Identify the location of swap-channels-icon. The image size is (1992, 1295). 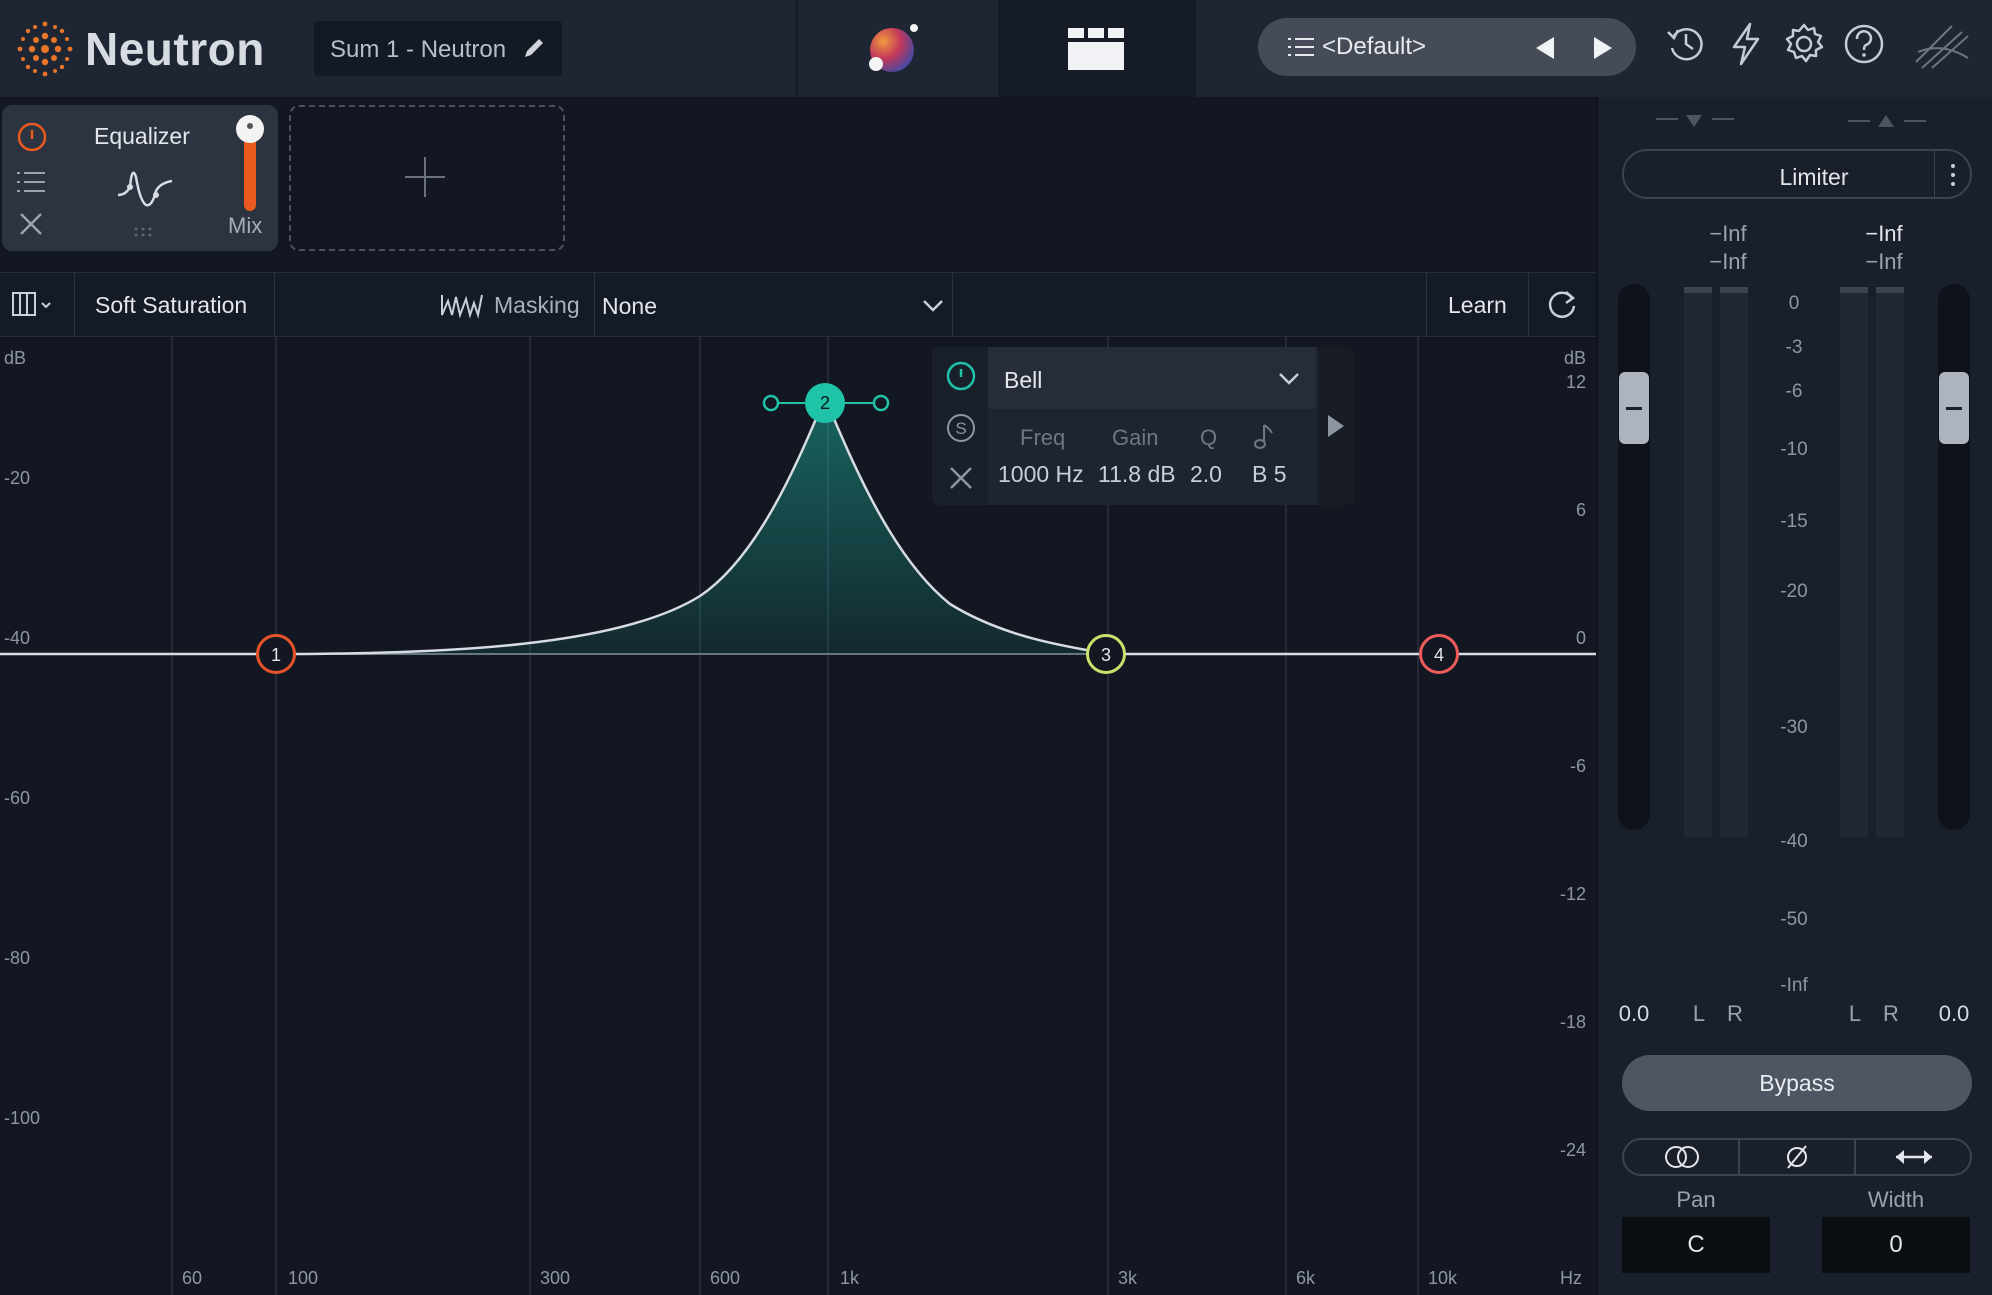
(1914, 1157).